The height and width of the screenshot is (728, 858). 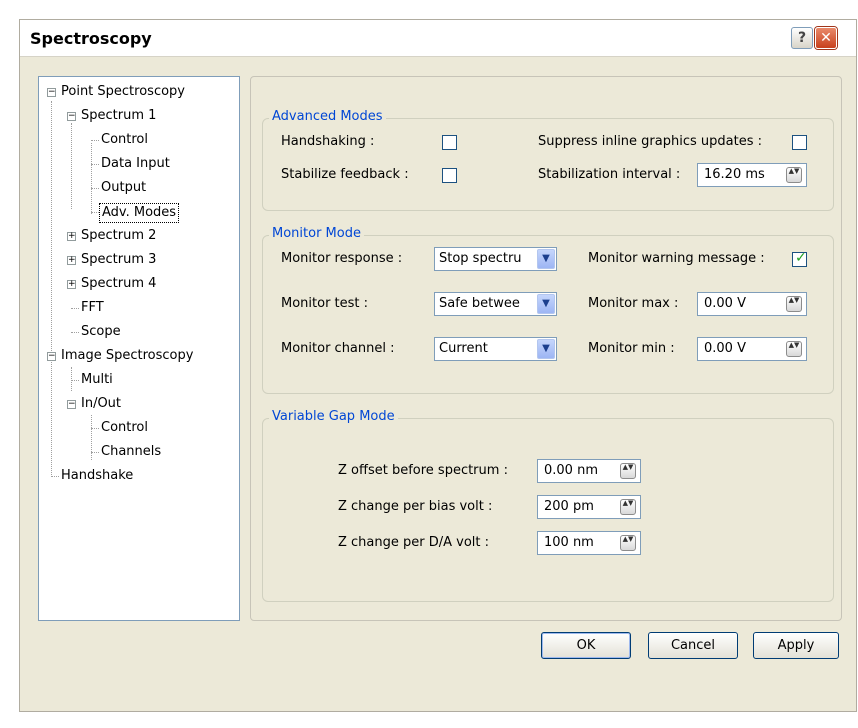 I want to click on tree-item-scope: Scope, so click(x=101, y=332).